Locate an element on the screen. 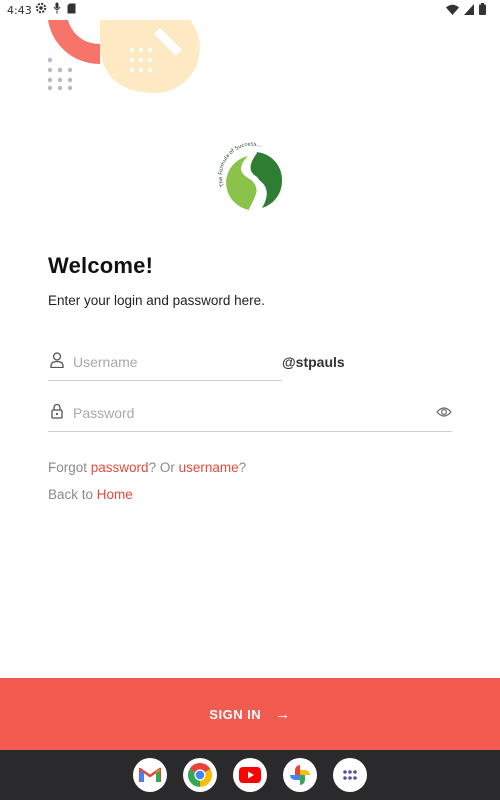  username-field is located at coordinates (165, 366).